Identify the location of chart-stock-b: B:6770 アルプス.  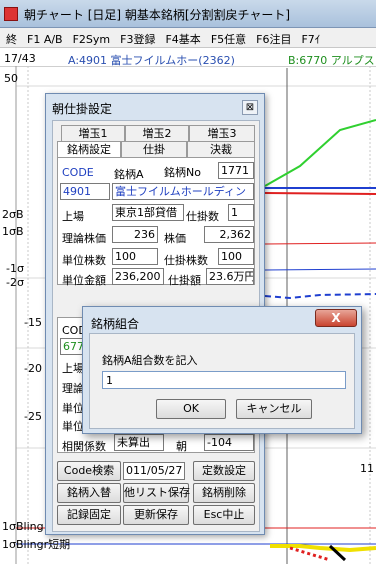
(331, 60).